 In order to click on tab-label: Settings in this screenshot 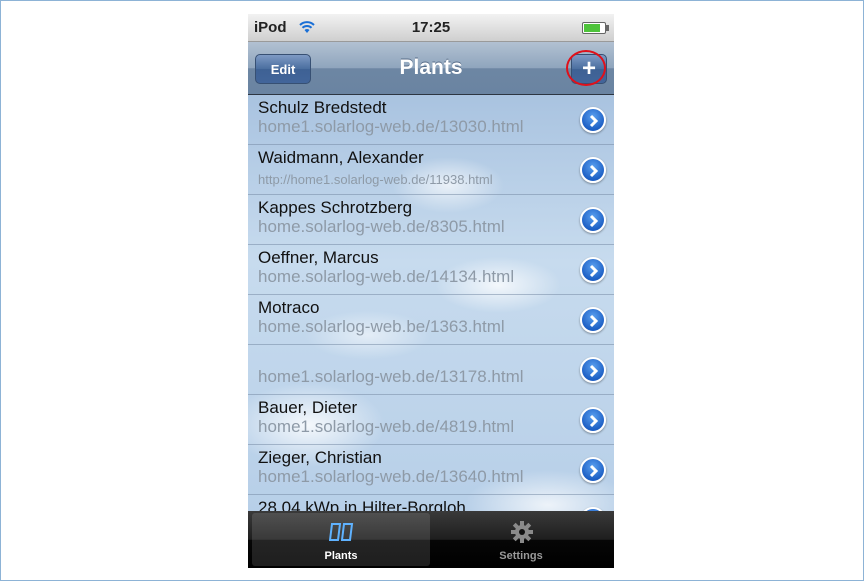, I will do `click(521, 556)`.